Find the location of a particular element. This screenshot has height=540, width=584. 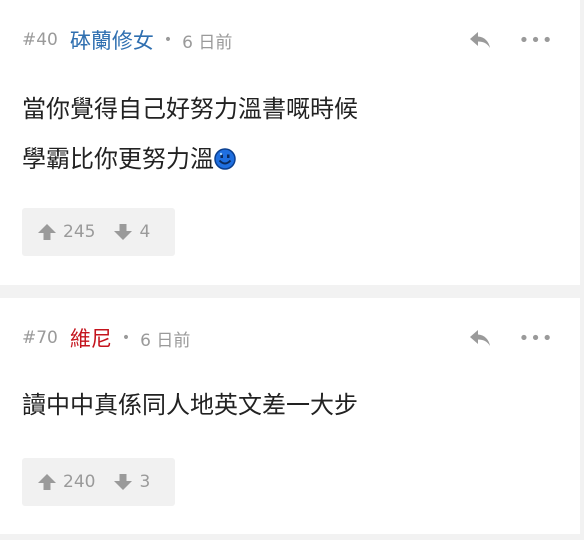

post-content-line: 學霸比你更努力溫 is located at coordinates (118, 159).